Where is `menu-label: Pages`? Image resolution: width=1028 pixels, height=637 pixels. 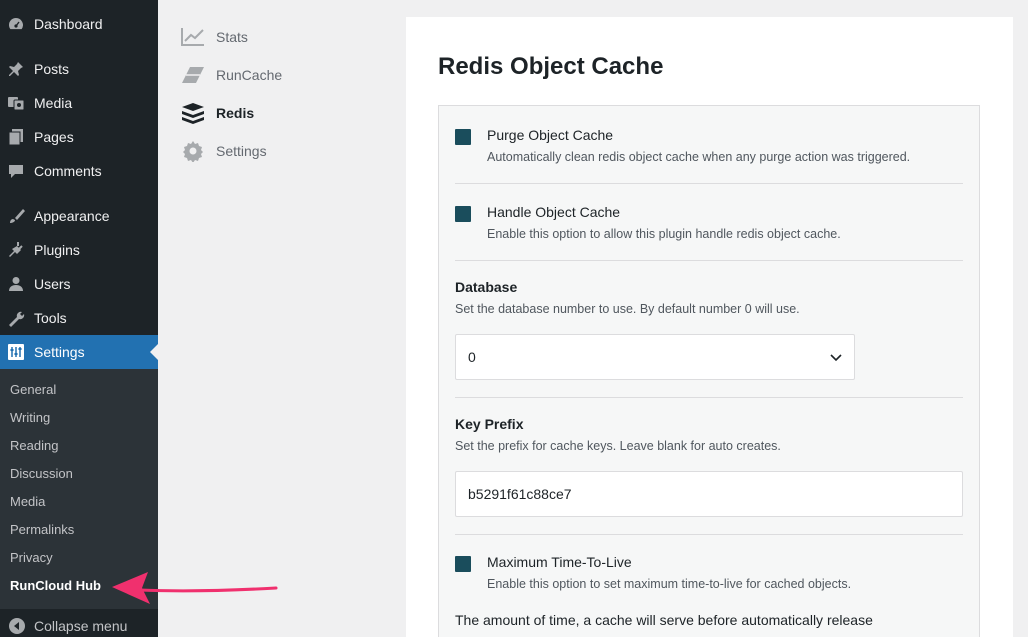
menu-label: Pages is located at coordinates (54, 137).